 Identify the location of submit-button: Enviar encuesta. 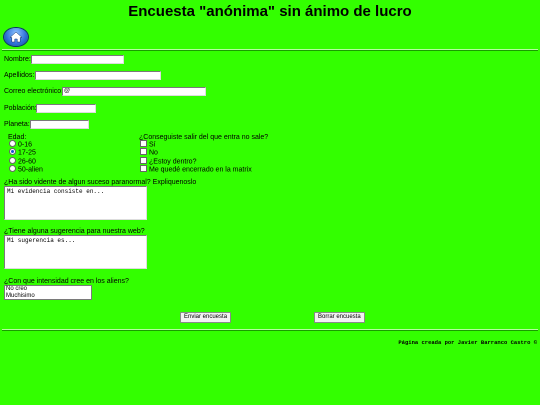
(206, 317).